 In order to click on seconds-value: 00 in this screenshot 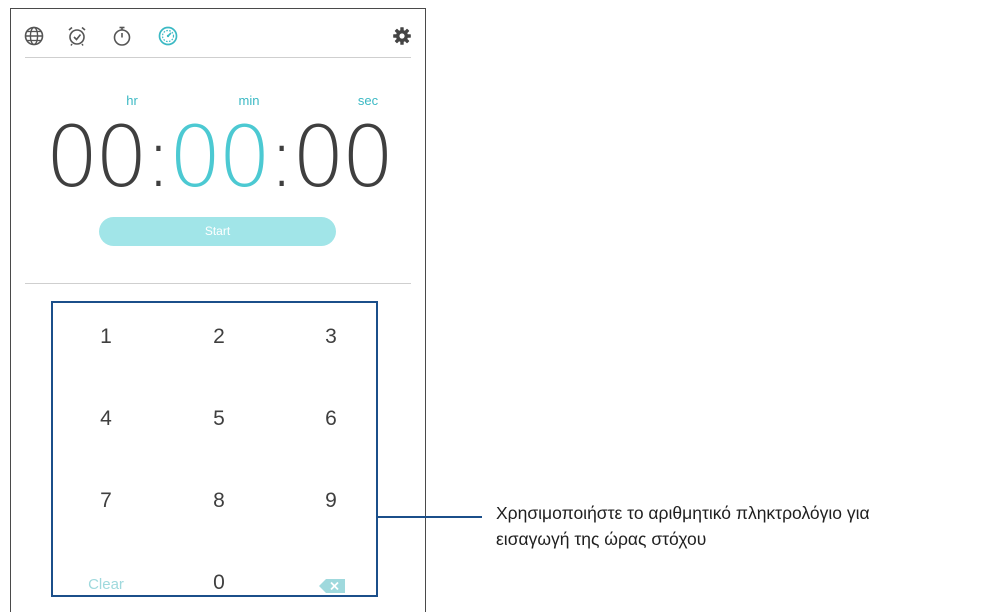, I will do `click(343, 157)`.